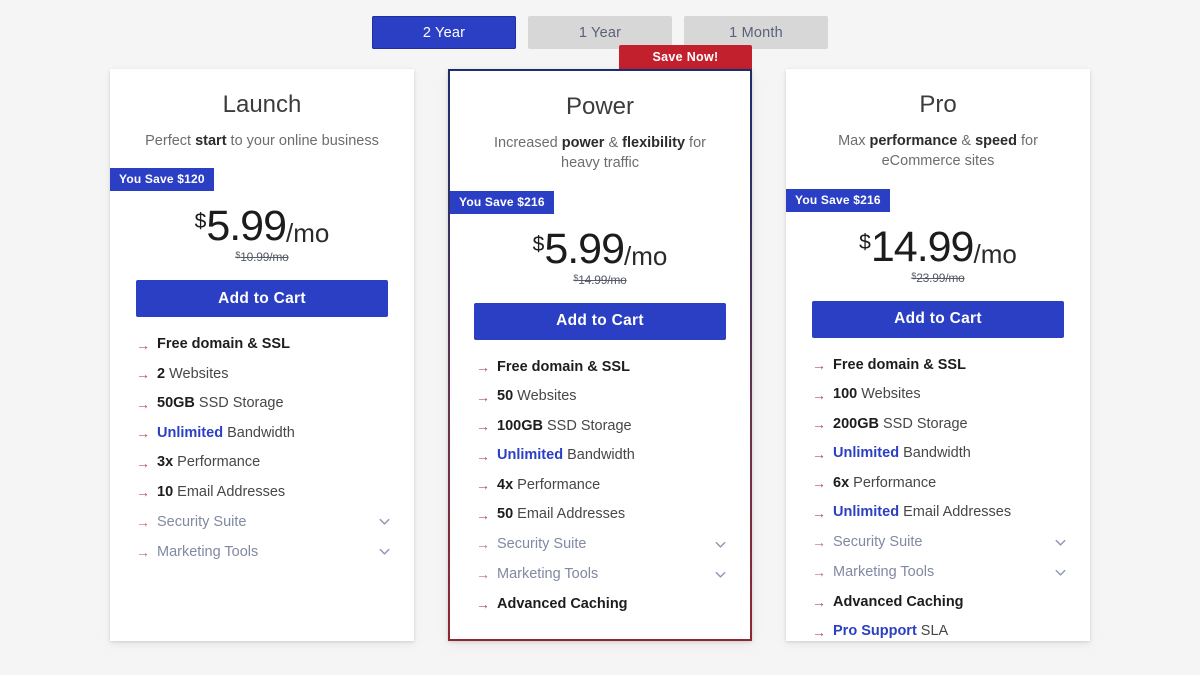  Describe the element at coordinates (505, 396) in the screenshot. I see `feature-emphasis: 50` at that location.